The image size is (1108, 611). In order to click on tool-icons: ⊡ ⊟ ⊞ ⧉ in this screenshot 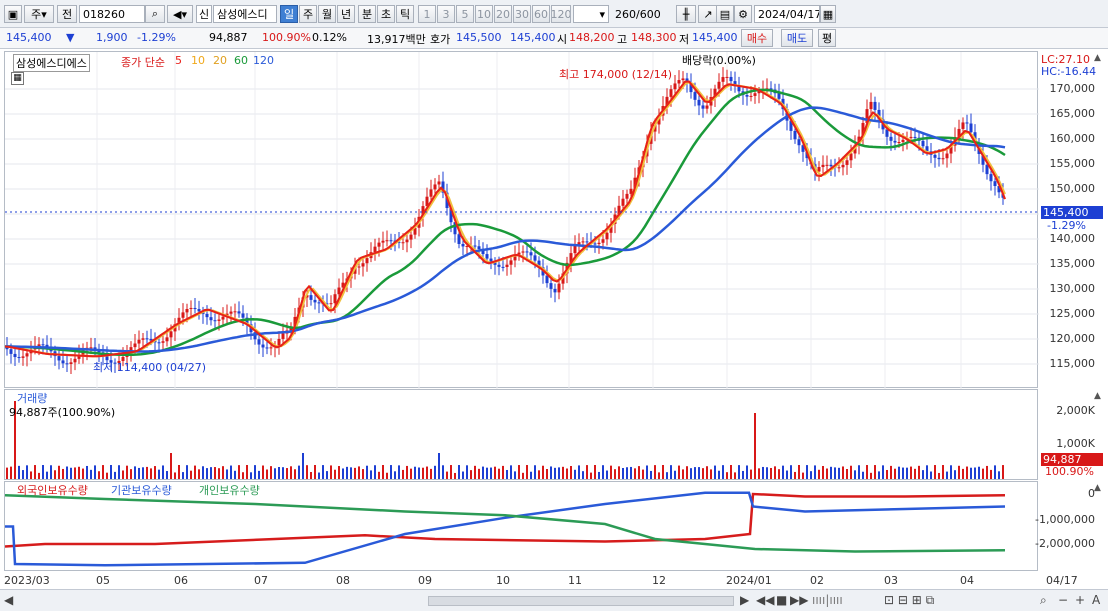, I will do `click(909, 600)`.